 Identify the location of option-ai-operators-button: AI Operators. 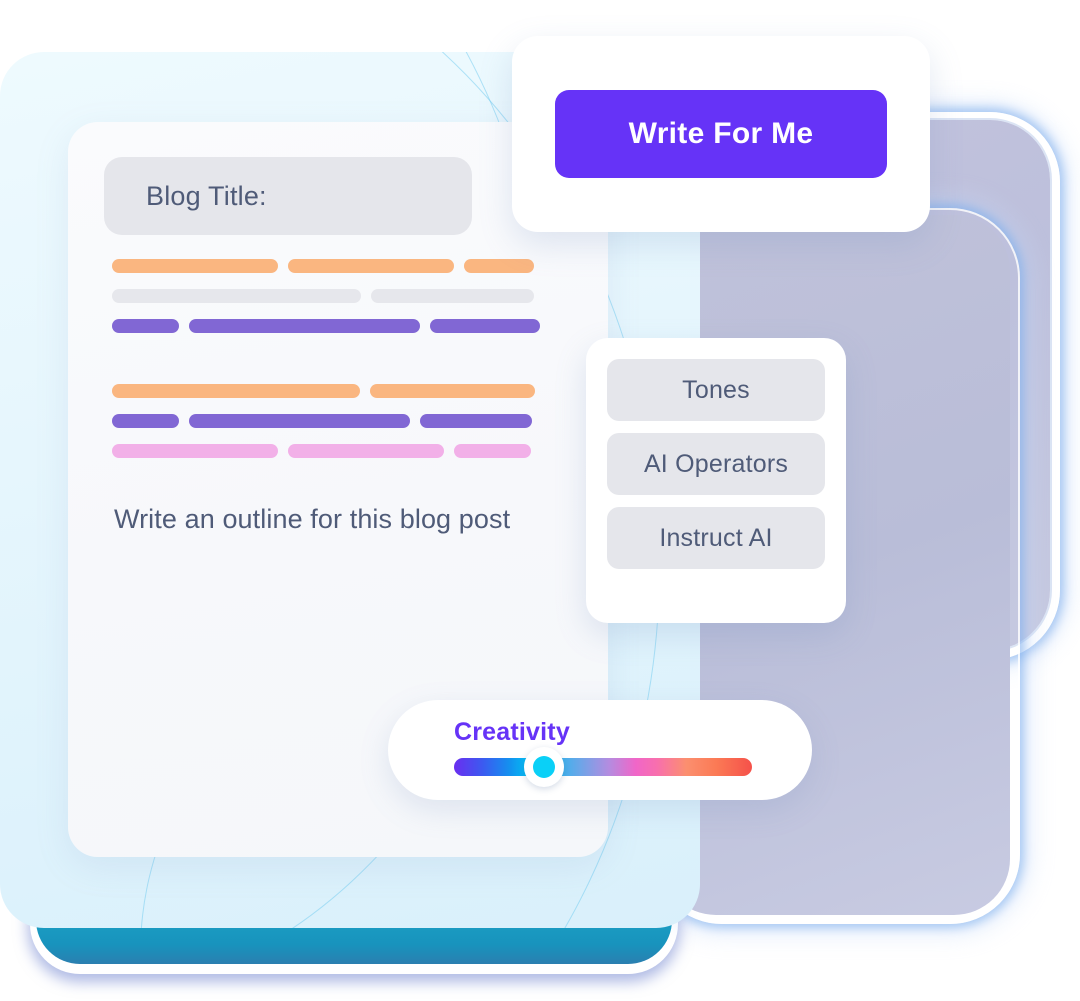
(716, 464).